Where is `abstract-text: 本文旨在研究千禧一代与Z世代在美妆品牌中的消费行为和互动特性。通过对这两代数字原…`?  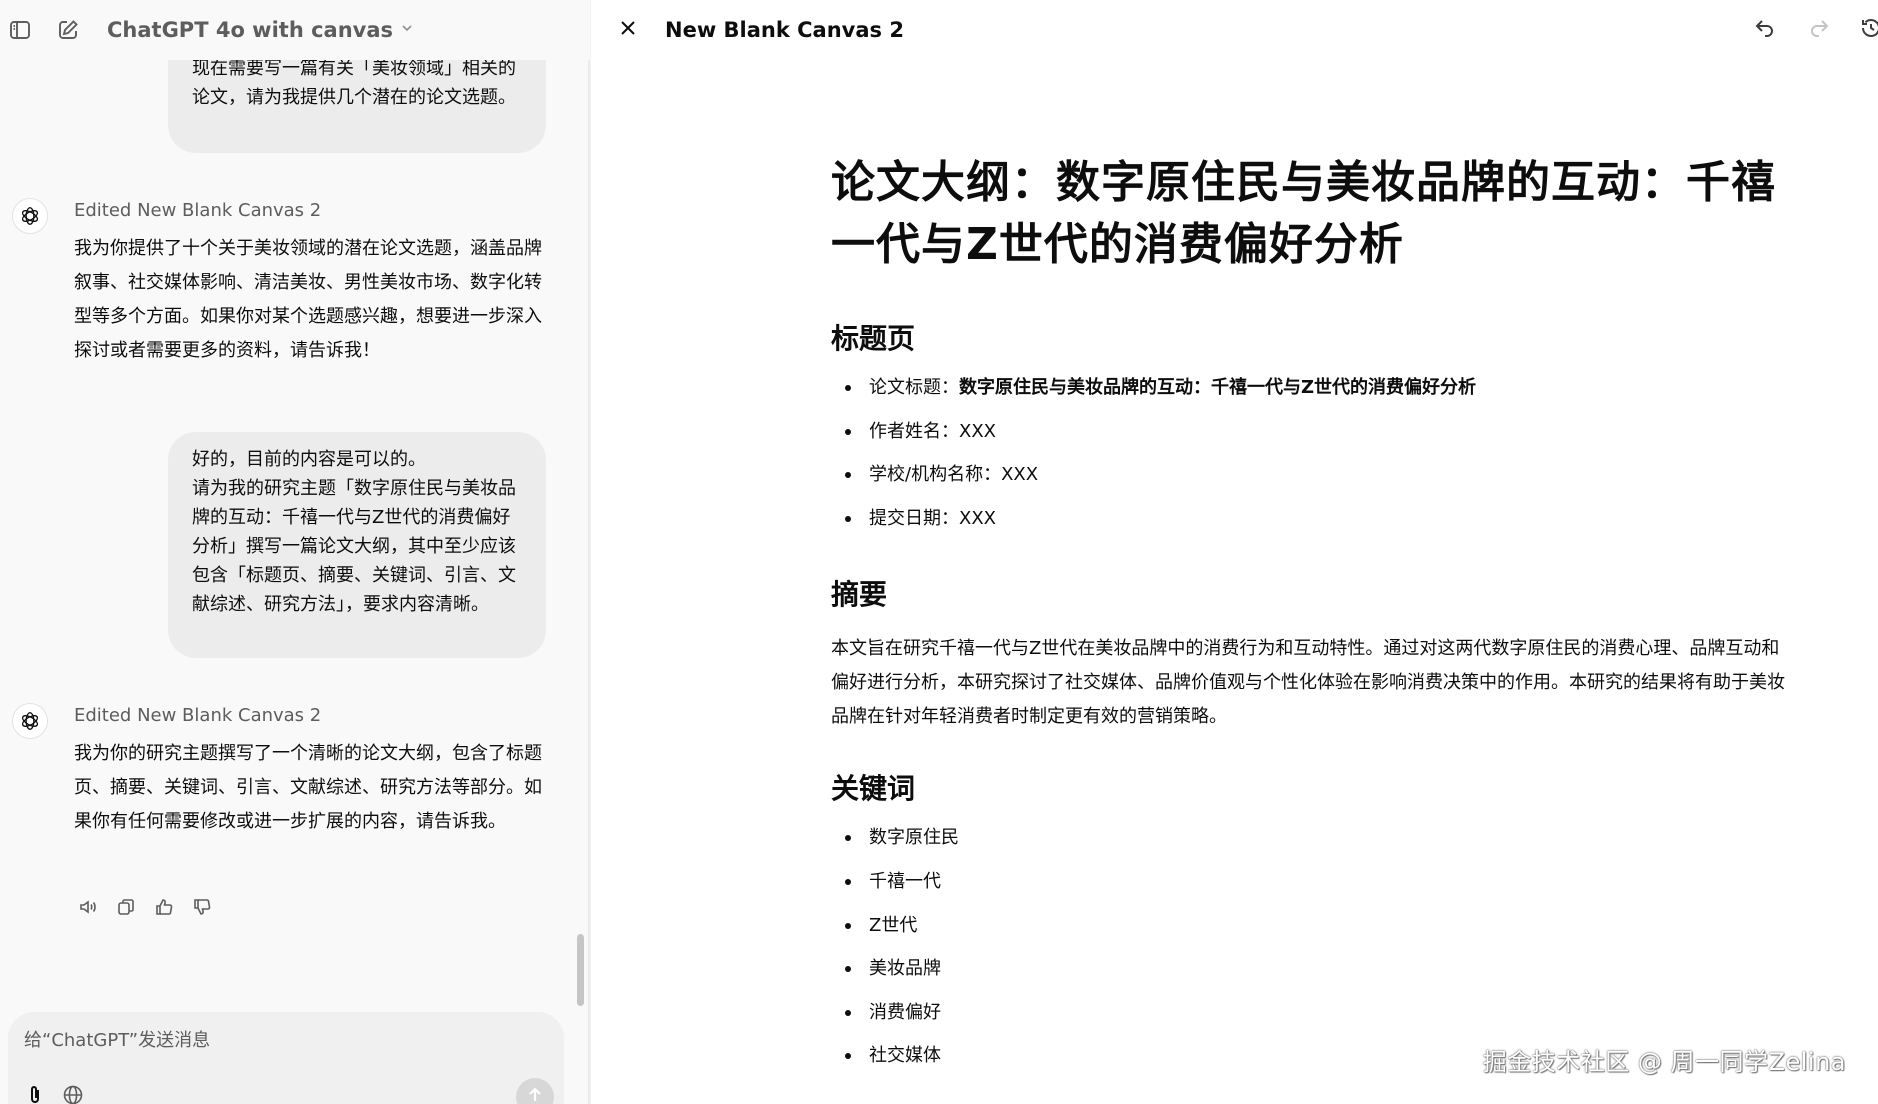
abstract-text: 本文旨在研究千禧一代与Z世代在美妆品牌中的消费行为和互动特性。通过对这两代数字原… is located at coordinates (1308, 683).